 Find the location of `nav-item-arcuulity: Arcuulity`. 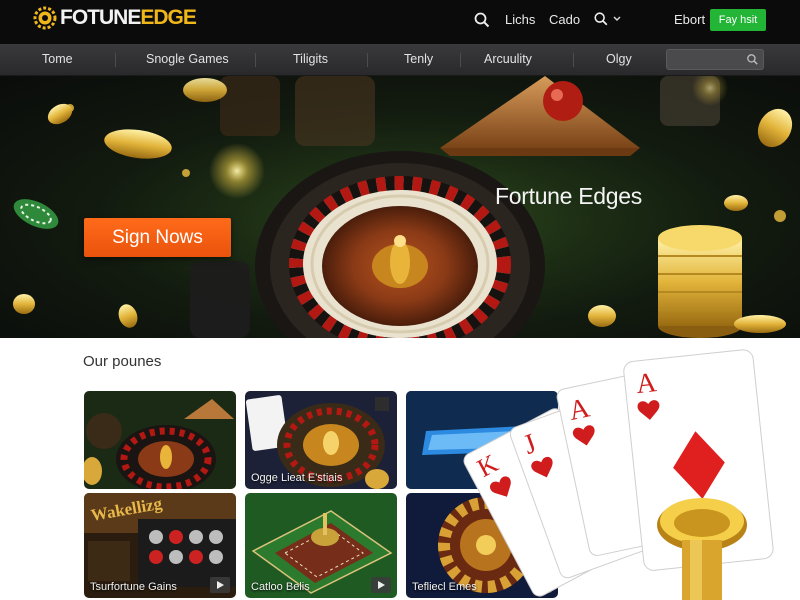

nav-item-arcuulity: Arcuulity is located at coordinates (508, 59).